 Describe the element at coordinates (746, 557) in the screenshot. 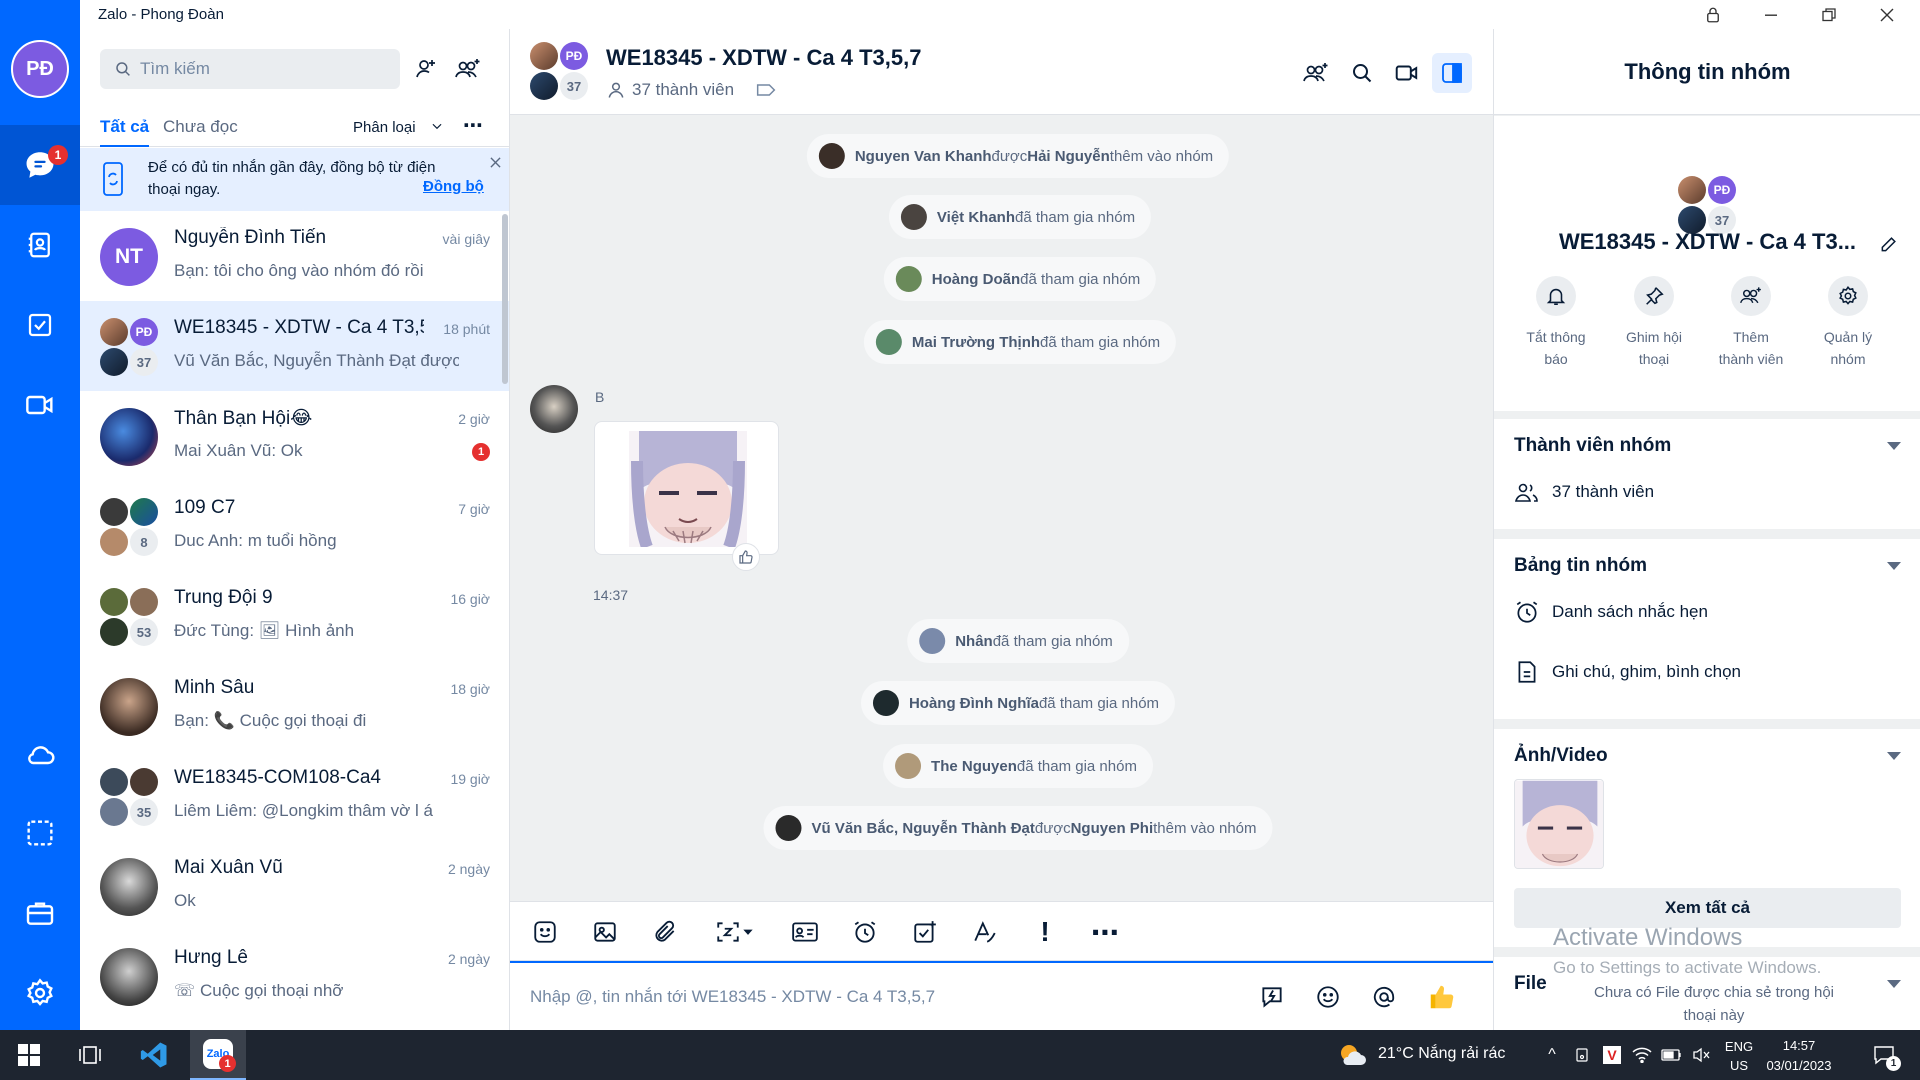

I see `react-like-button` at that location.